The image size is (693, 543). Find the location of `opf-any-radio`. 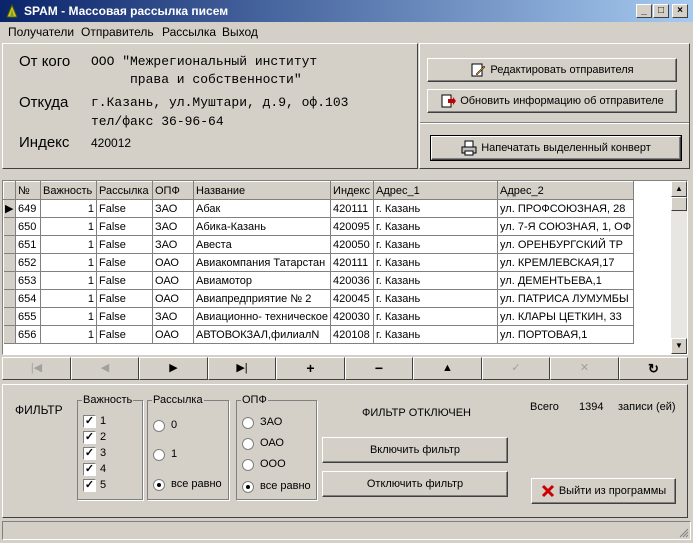

opf-any-radio is located at coordinates (248, 487).